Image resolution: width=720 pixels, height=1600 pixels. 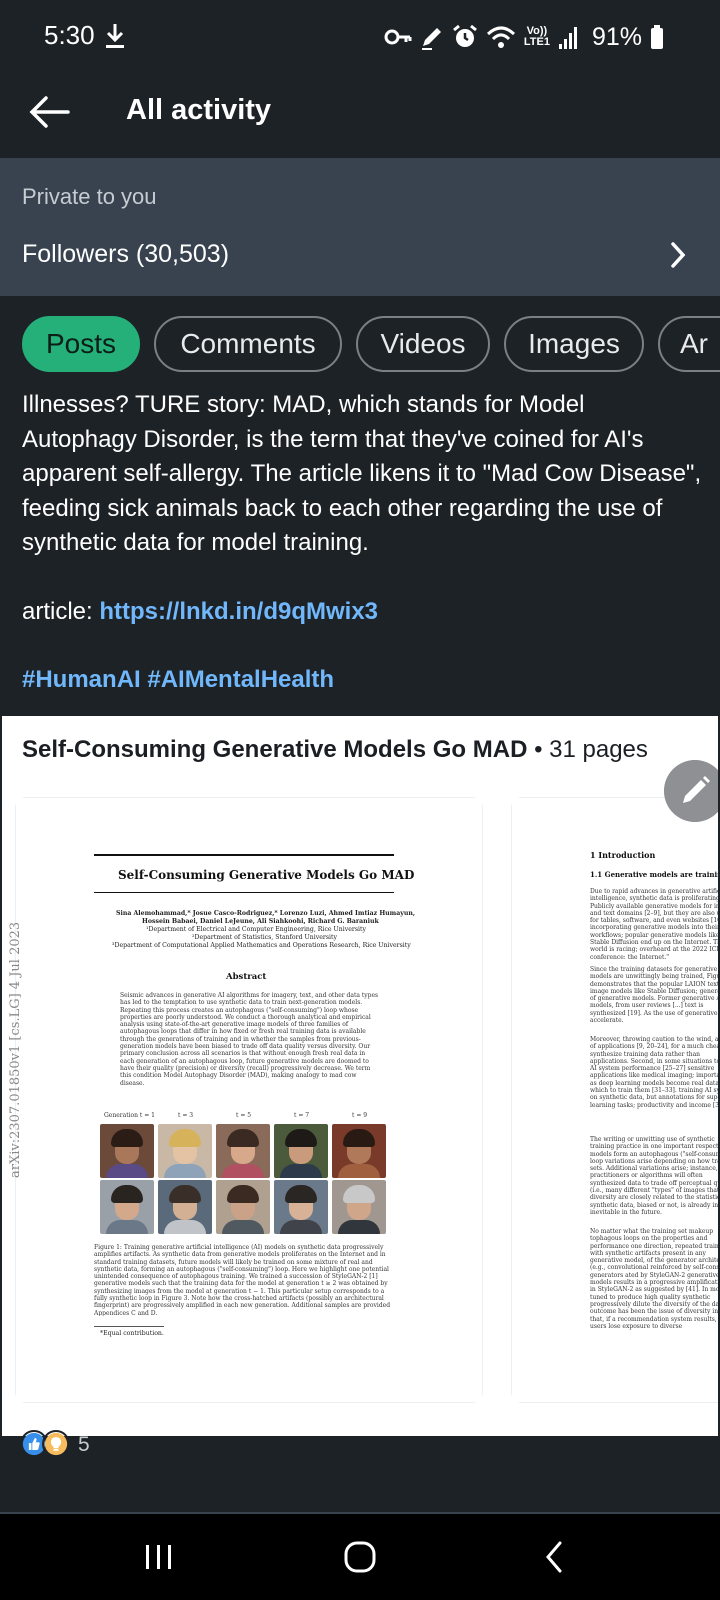 I want to click on app-header: All activity, so click(x=360, y=116).